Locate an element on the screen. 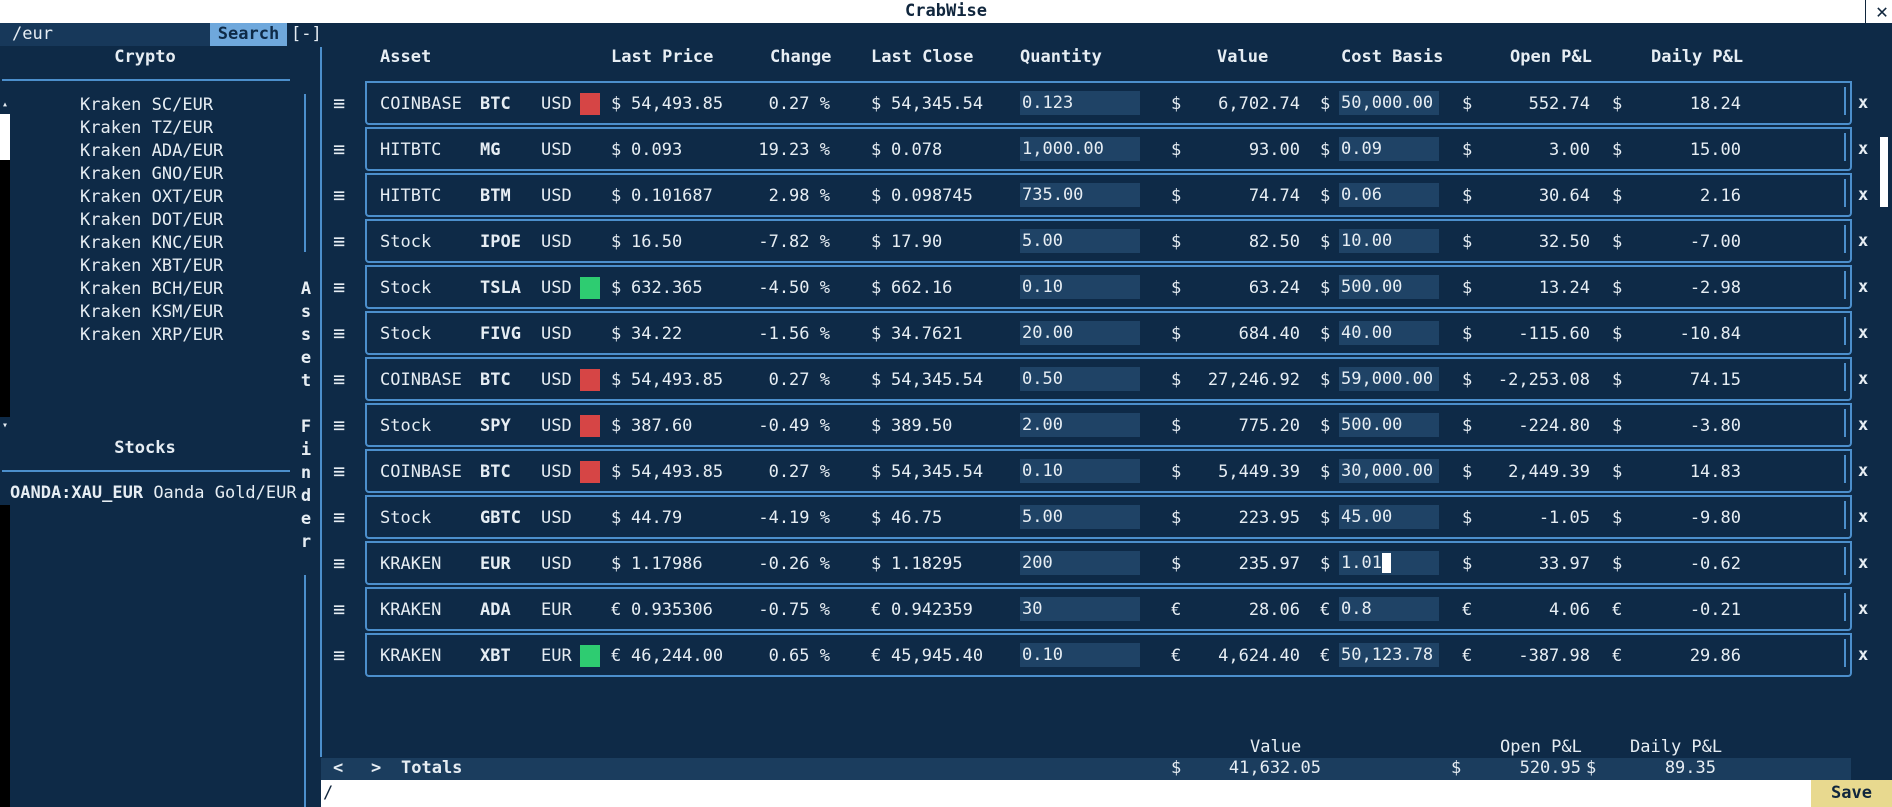 The image size is (1892, 807). quantity-input: 735.00 is located at coordinates (1080, 195).